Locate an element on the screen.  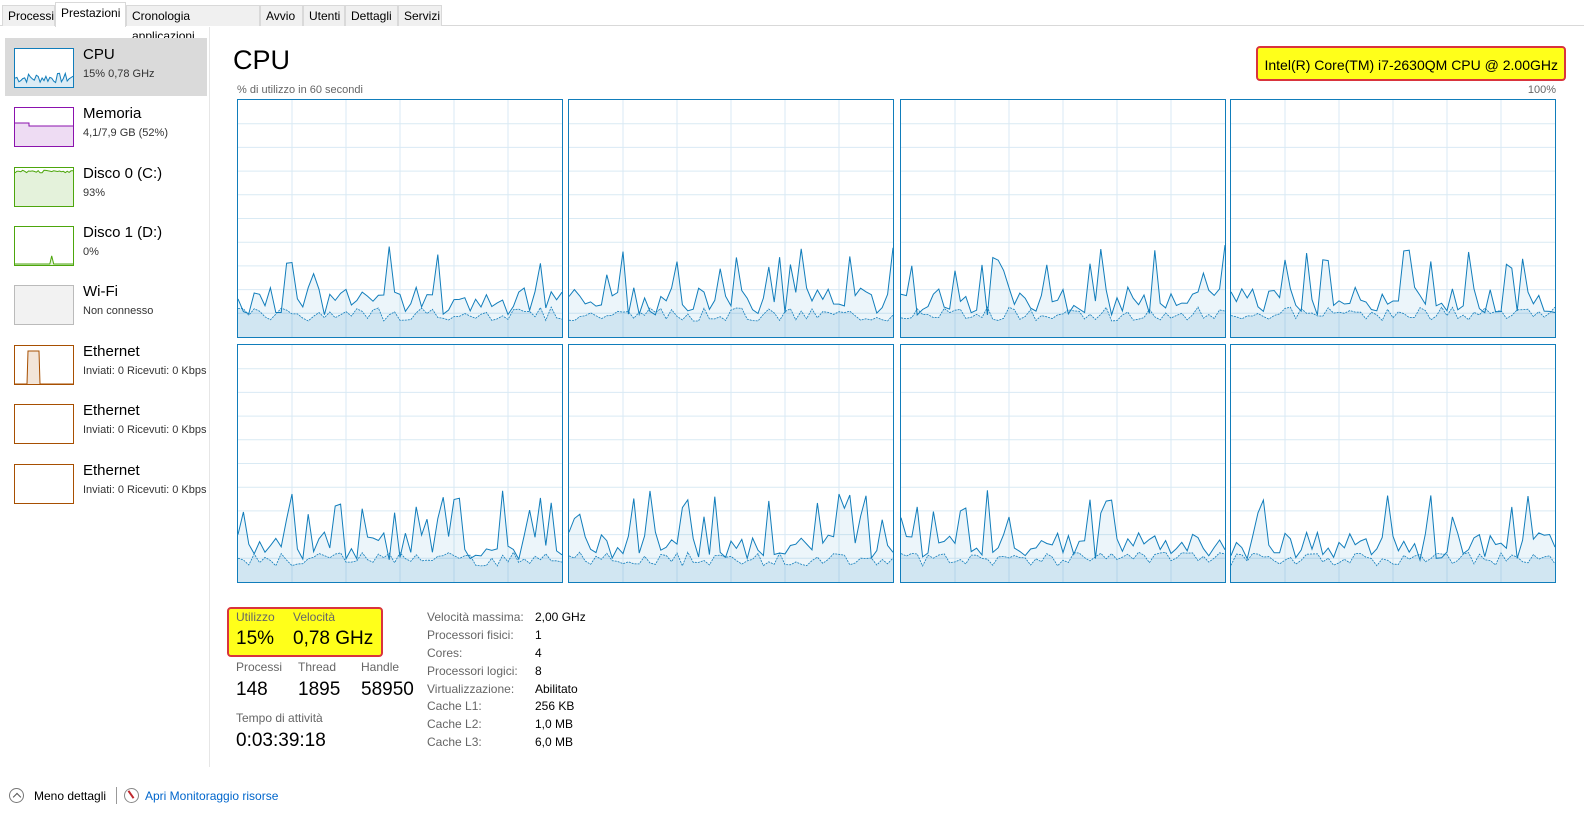
tab-avvio: Avvio is located at coordinates (281, 15).